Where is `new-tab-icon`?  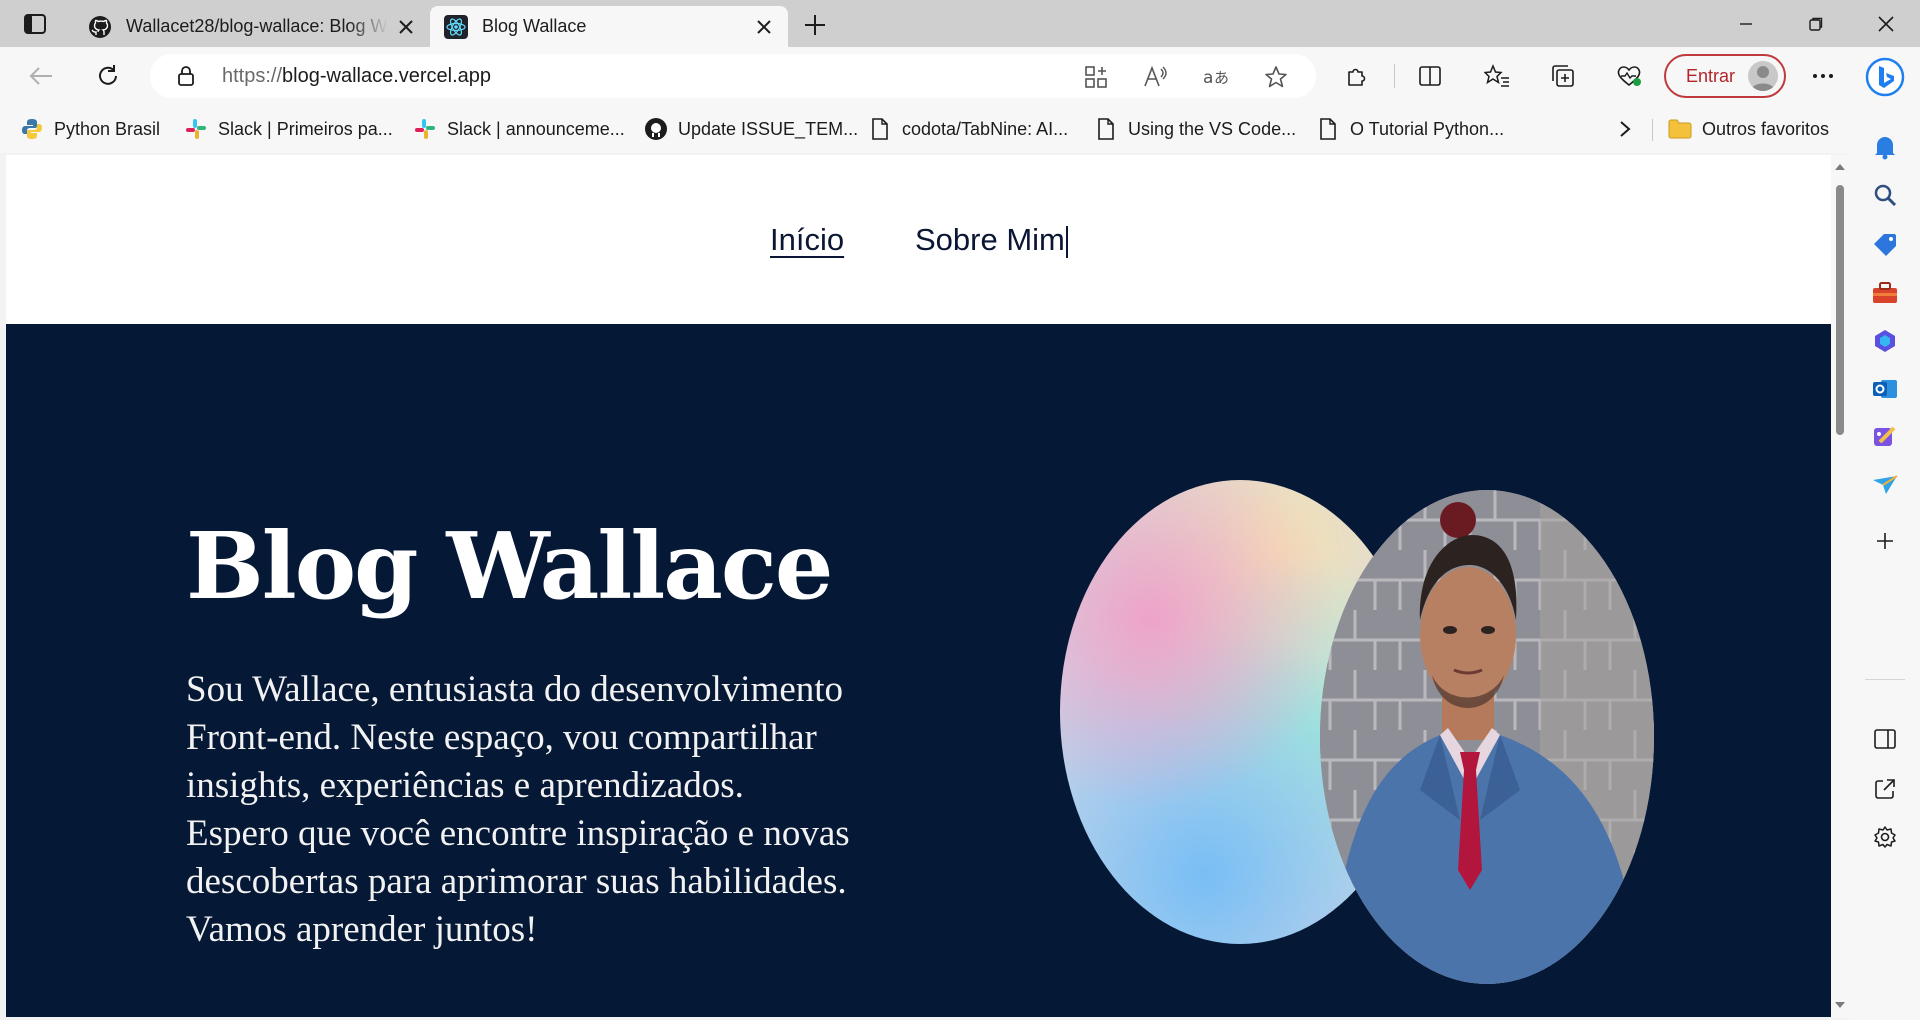 new-tab-icon is located at coordinates (815, 25).